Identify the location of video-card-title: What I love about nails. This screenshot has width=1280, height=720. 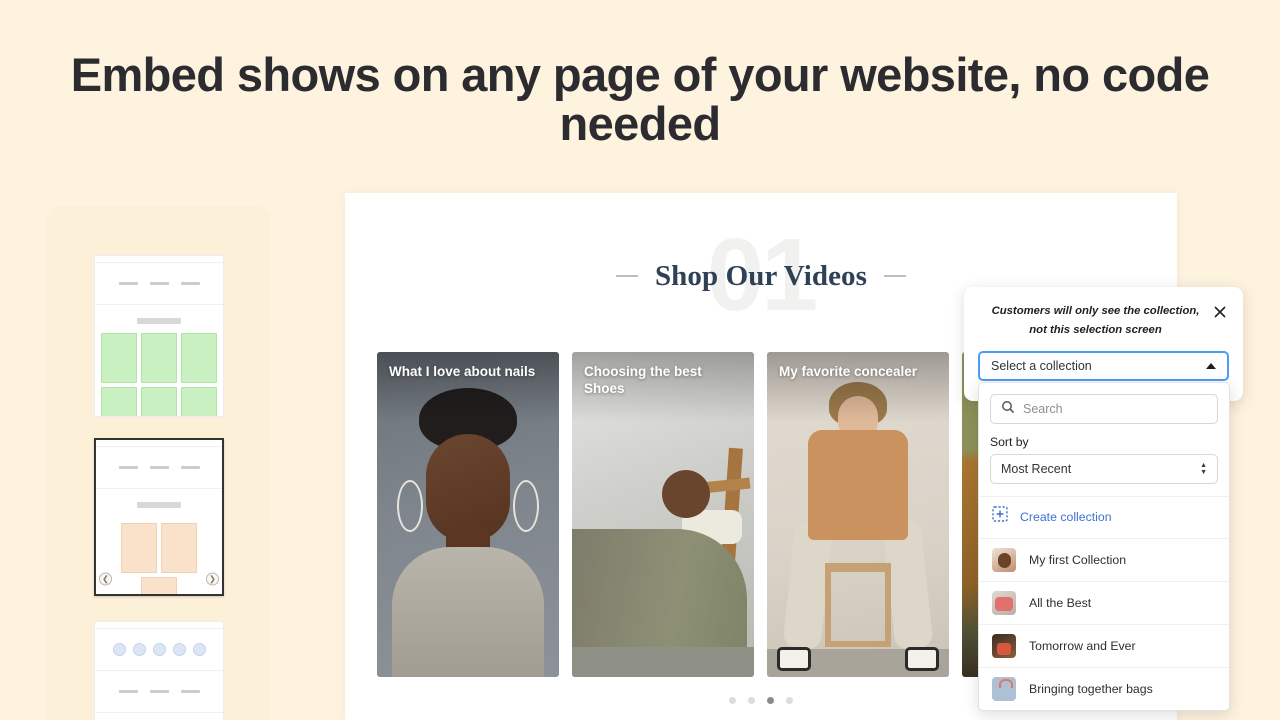
(462, 371).